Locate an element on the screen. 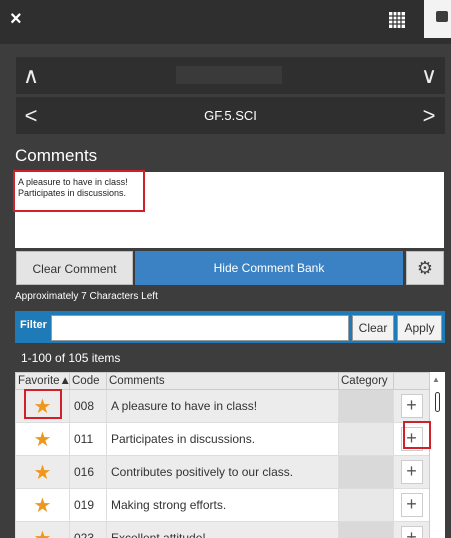 Image resolution: width=451 pixels, height=538 pixels. chevron-left-icon: < is located at coordinates (31, 115).